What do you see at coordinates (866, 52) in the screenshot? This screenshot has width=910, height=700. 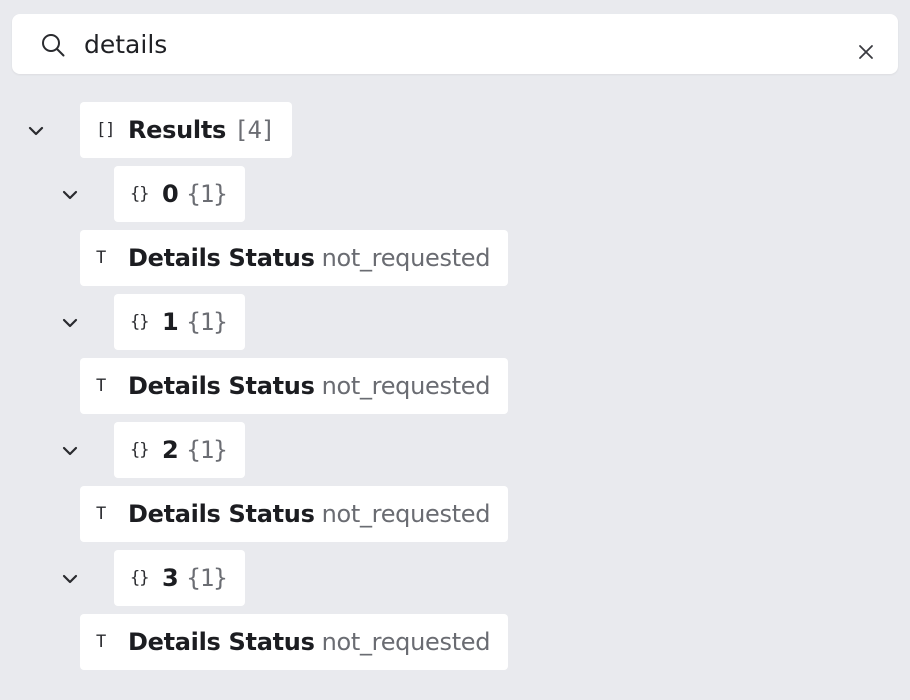 I see `close-icon` at bounding box center [866, 52].